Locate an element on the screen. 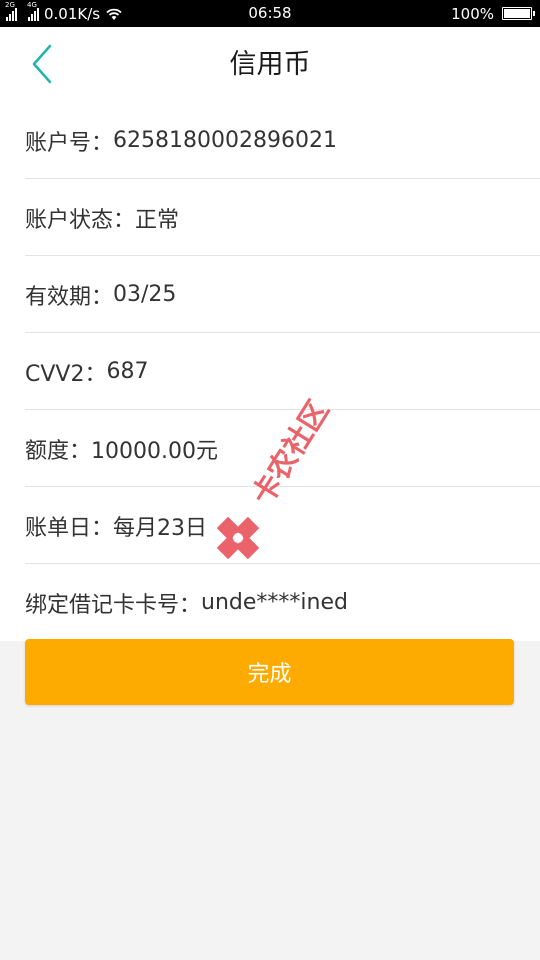  battery-percent: 100% is located at coordinates (472, 13).